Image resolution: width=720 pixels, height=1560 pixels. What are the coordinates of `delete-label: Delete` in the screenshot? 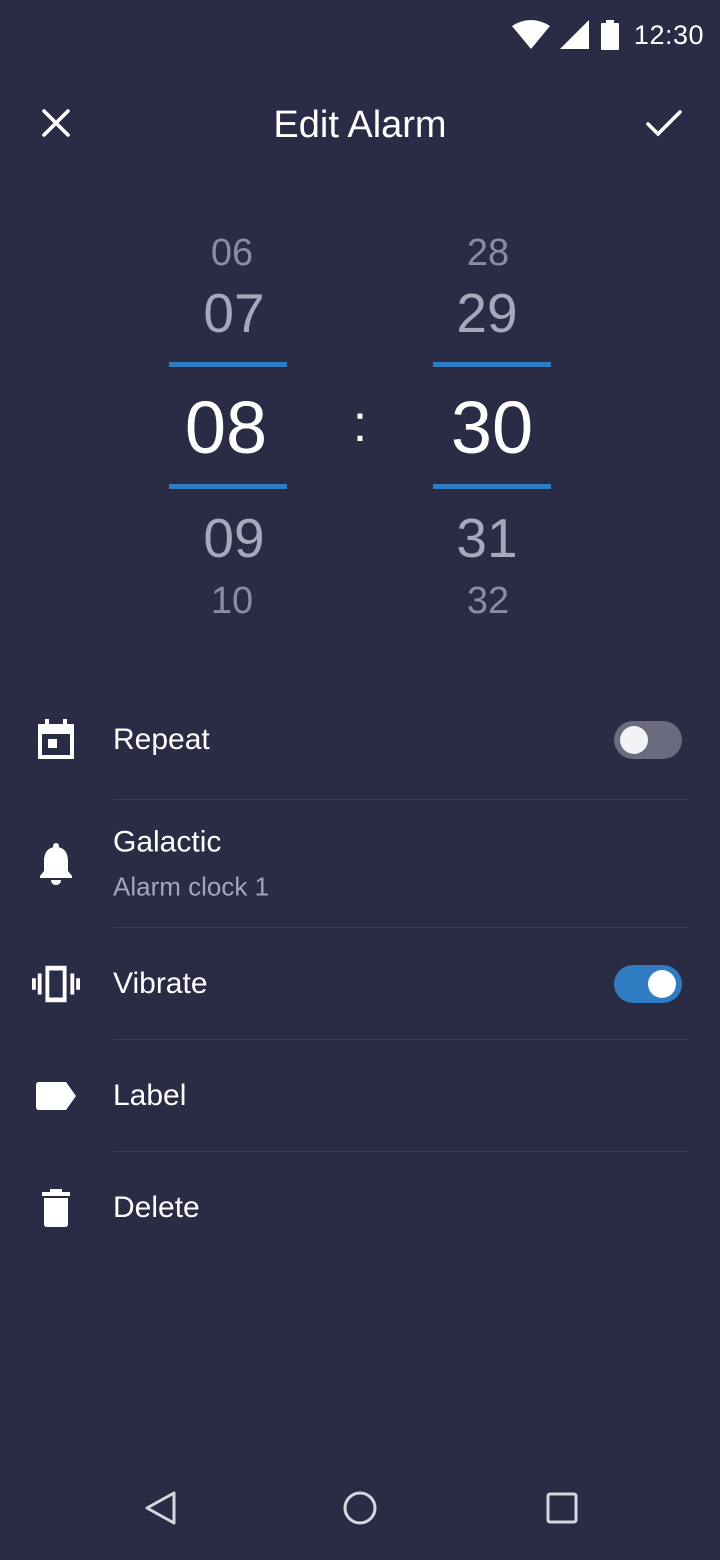 It's located at (156, 1207).